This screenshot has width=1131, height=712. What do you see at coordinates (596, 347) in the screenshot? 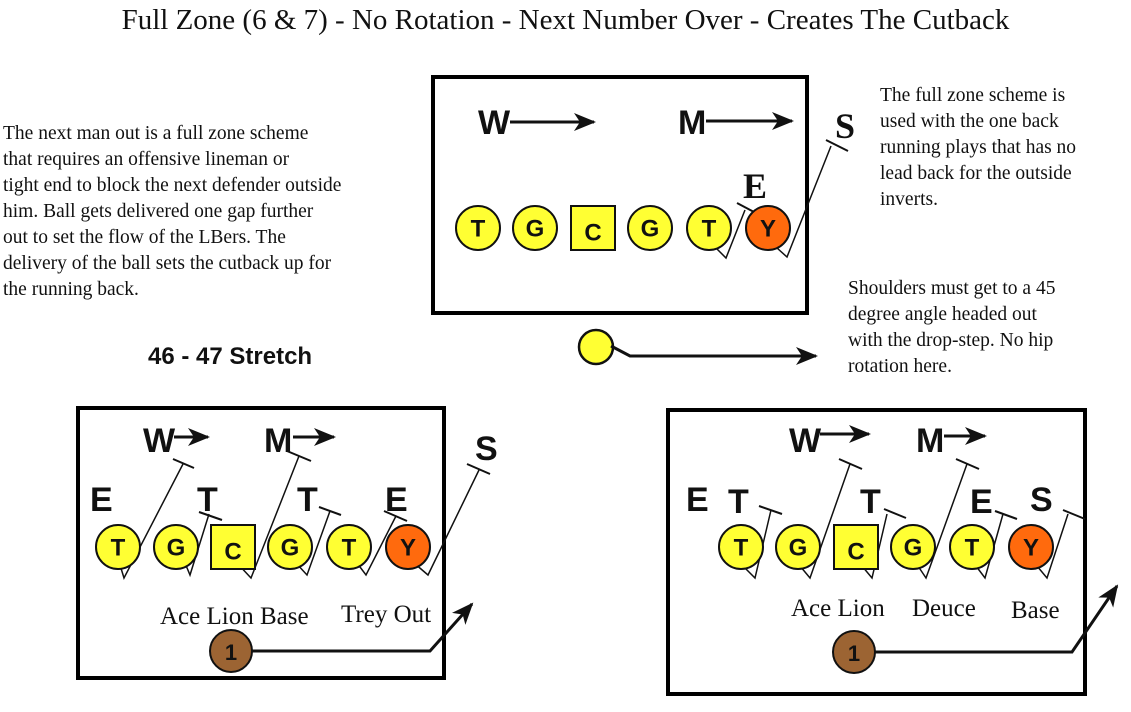
I see `running-back` at bounding box center [596, 347].